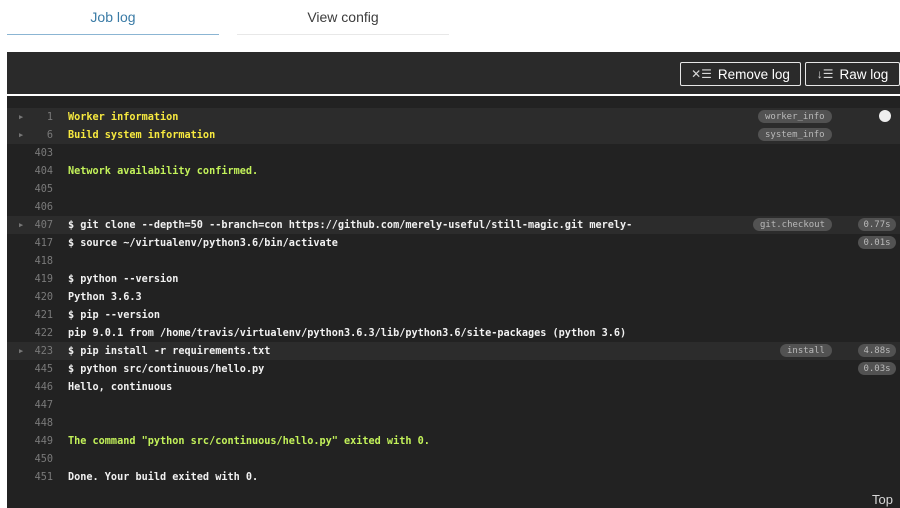 The width and height of the screenshot is (900, 508). What do you see at coordinates (39, 117) in the screenshot?
I see `line-number: 1` at bounding box center [39, 117].